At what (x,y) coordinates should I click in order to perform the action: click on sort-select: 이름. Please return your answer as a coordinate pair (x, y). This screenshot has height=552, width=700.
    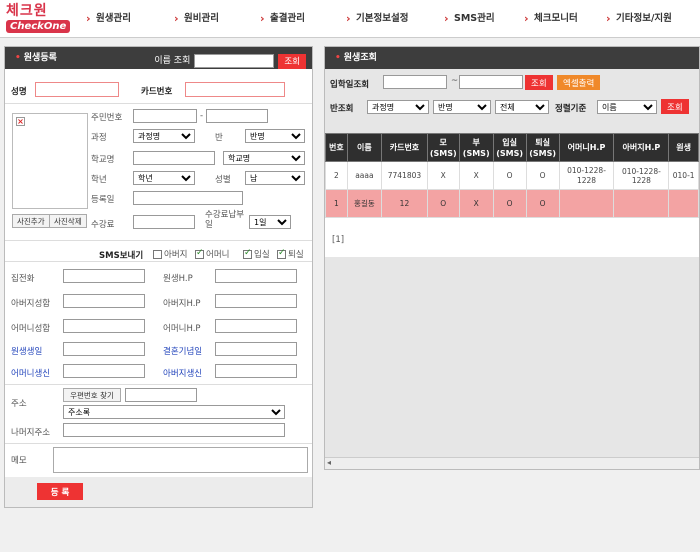
    Looking at the image, I should click on (627, 107).